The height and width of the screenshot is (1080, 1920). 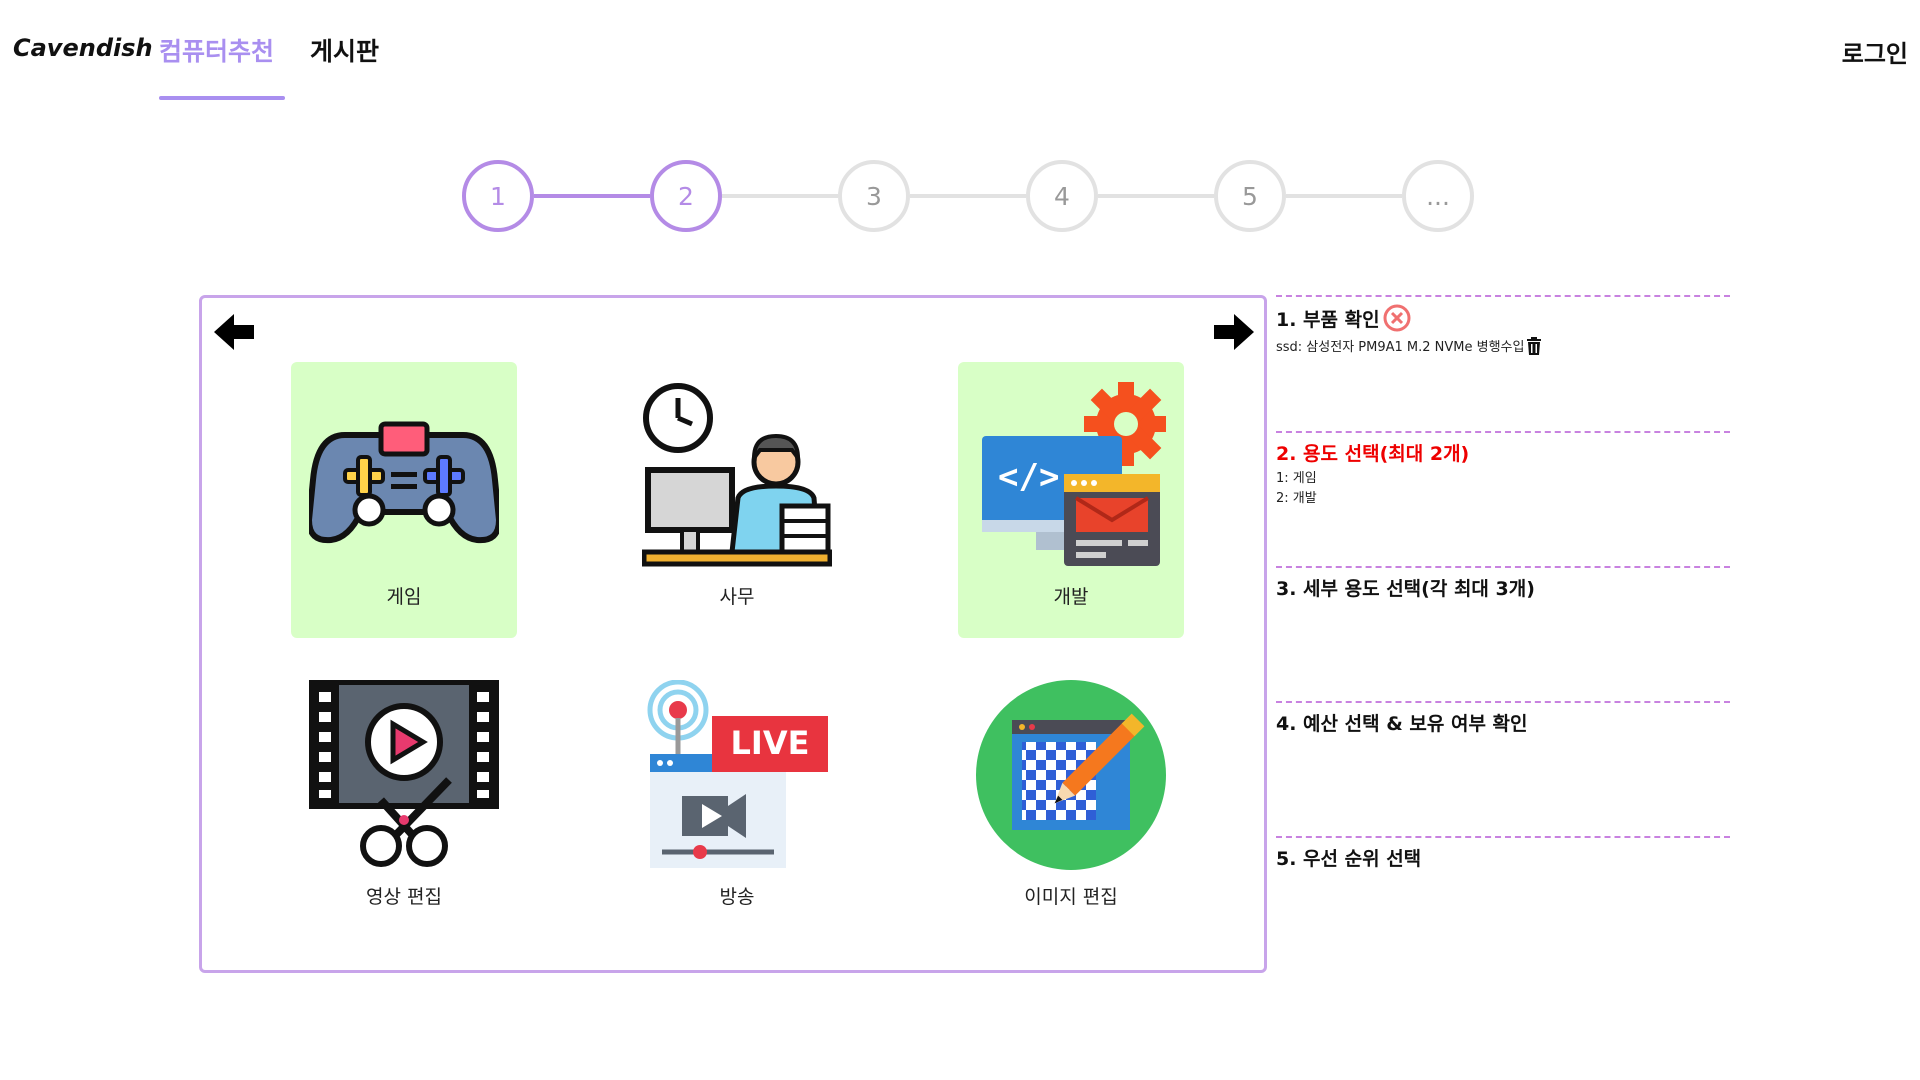 I want to click on summary-section-title: 3. 세부 용도 선택(각 최대 3개), so click(x=1405, y=589).